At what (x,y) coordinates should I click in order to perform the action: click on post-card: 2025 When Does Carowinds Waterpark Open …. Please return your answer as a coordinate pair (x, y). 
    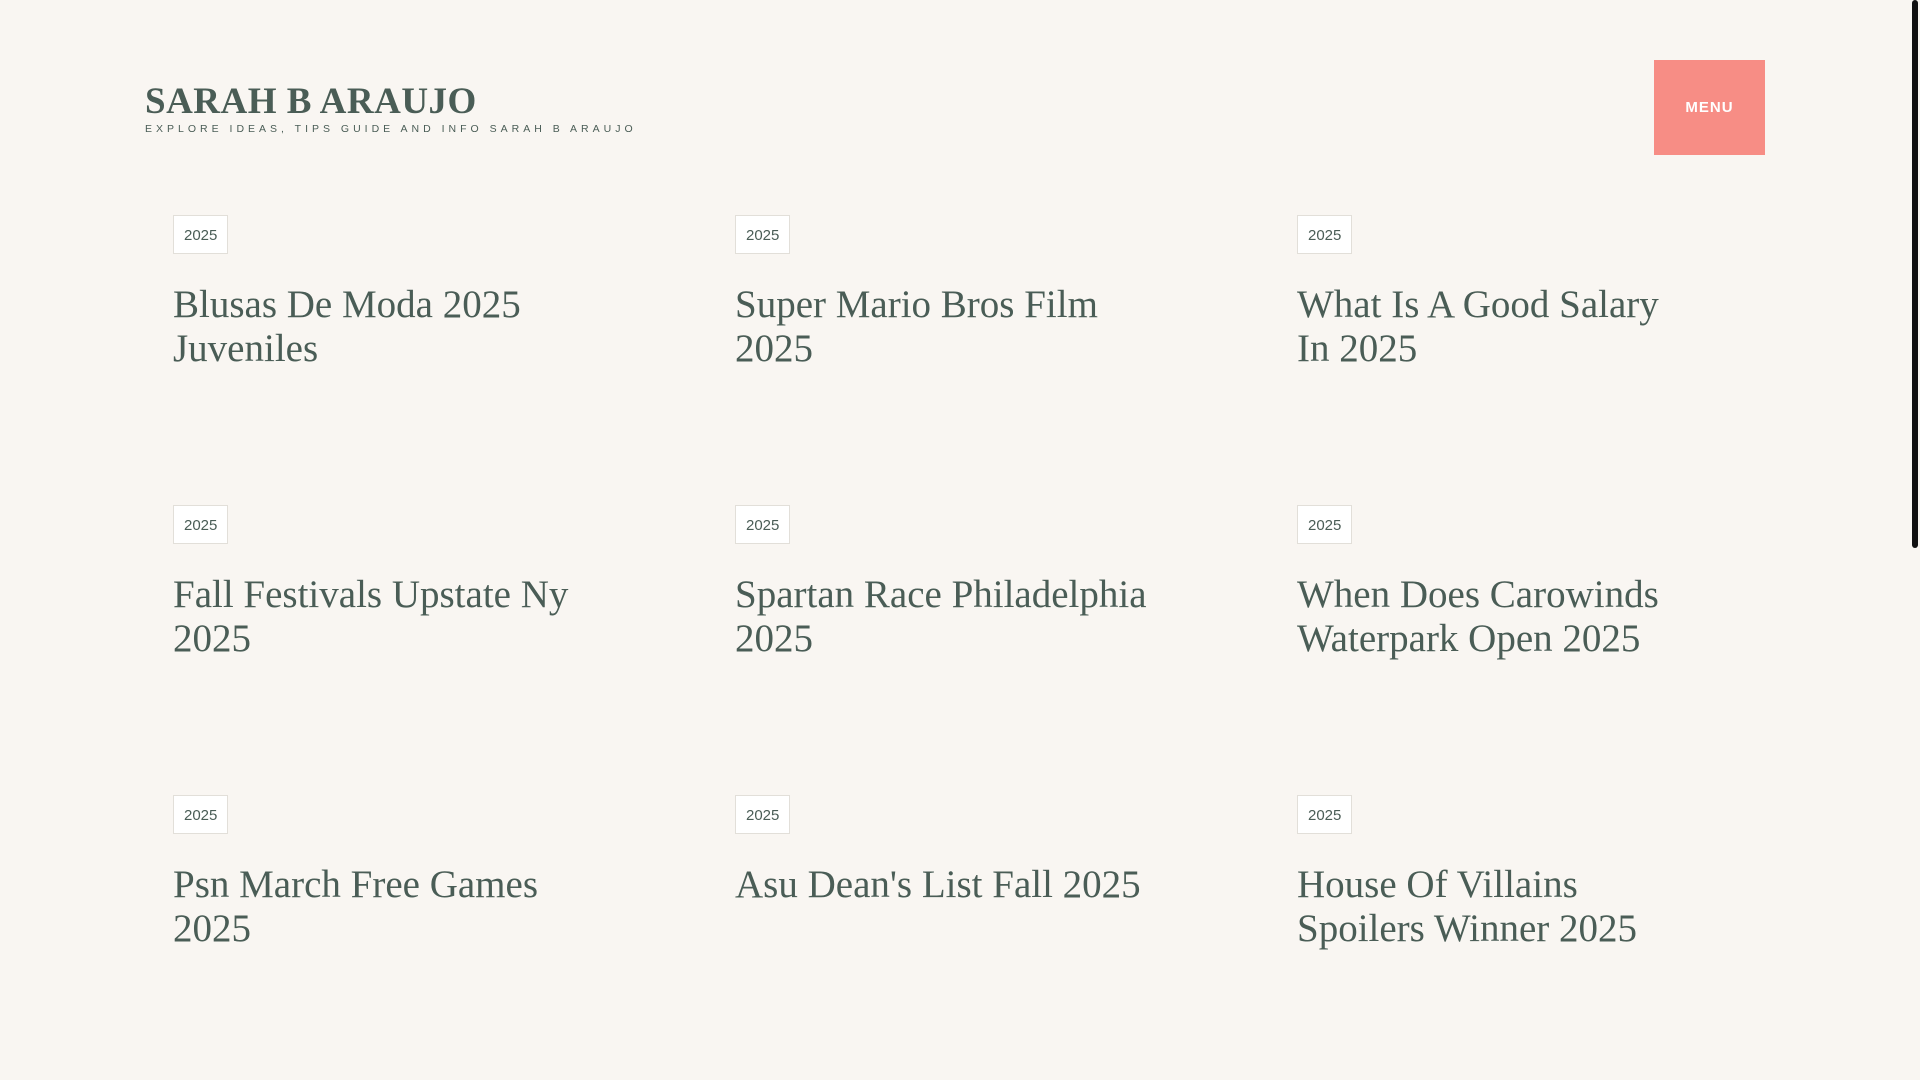
    Looking at the image, I should click on (1485, 650).